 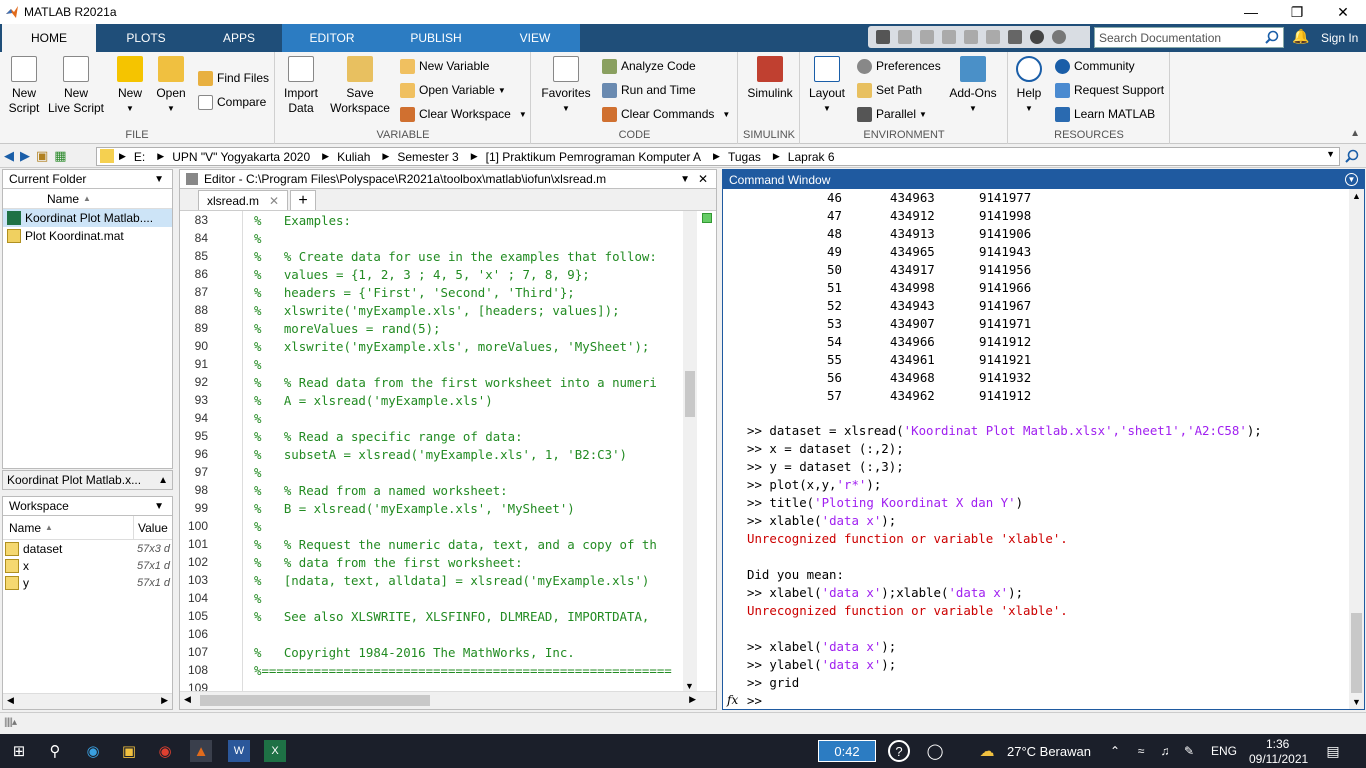 What do you see at coordinates (239, 751) in the screenshot?
I see `word-icon: W` at bounding box center [239, 751].